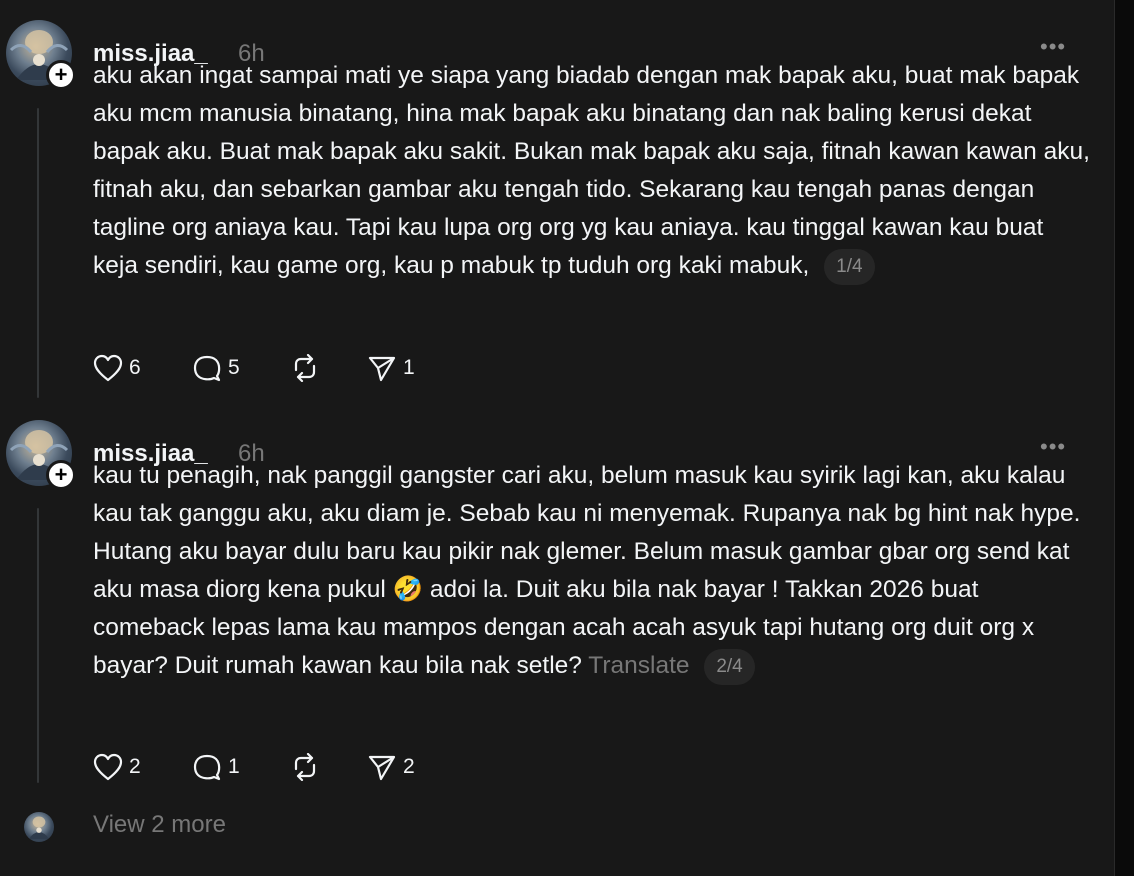 This screenshot has height=876, width=1134. I want to click on page-indicator: 2/4, so click(729, 666).